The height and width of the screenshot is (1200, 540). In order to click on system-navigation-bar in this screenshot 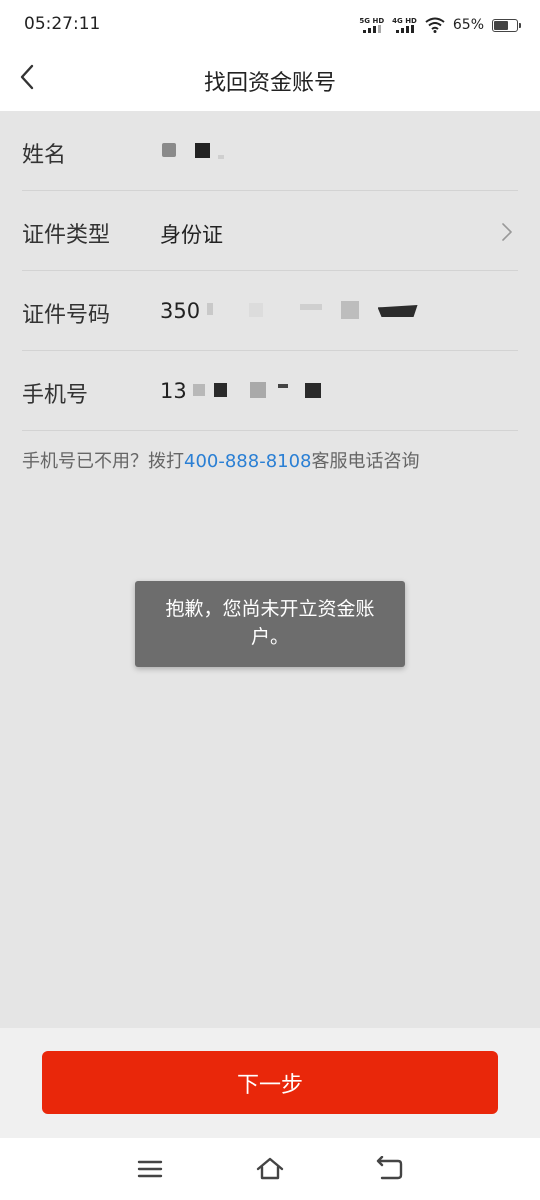, I will do `click(270, 1169)`.